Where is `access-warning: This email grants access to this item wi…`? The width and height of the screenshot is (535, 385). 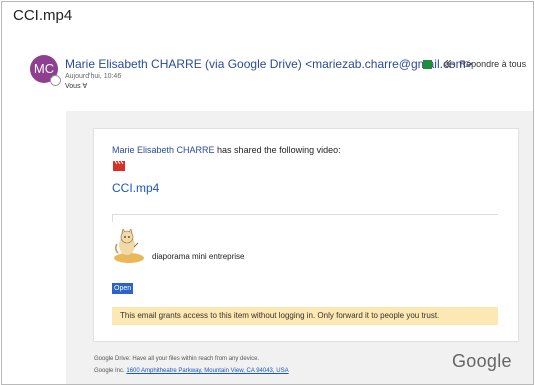
access-warning: This email grants access to this item wi… is located at coordinates (305, 316).